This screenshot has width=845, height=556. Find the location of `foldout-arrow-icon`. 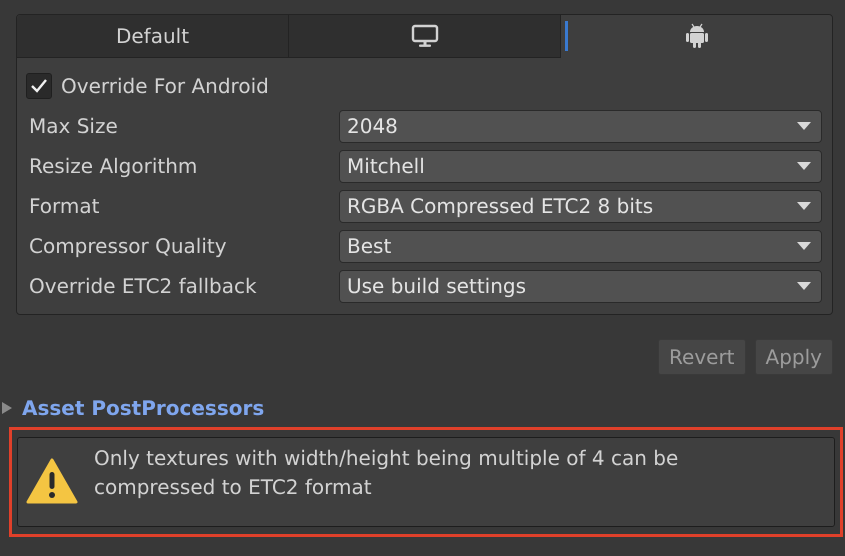

foldout-arrow-icon is located at coordinates (7, 408).